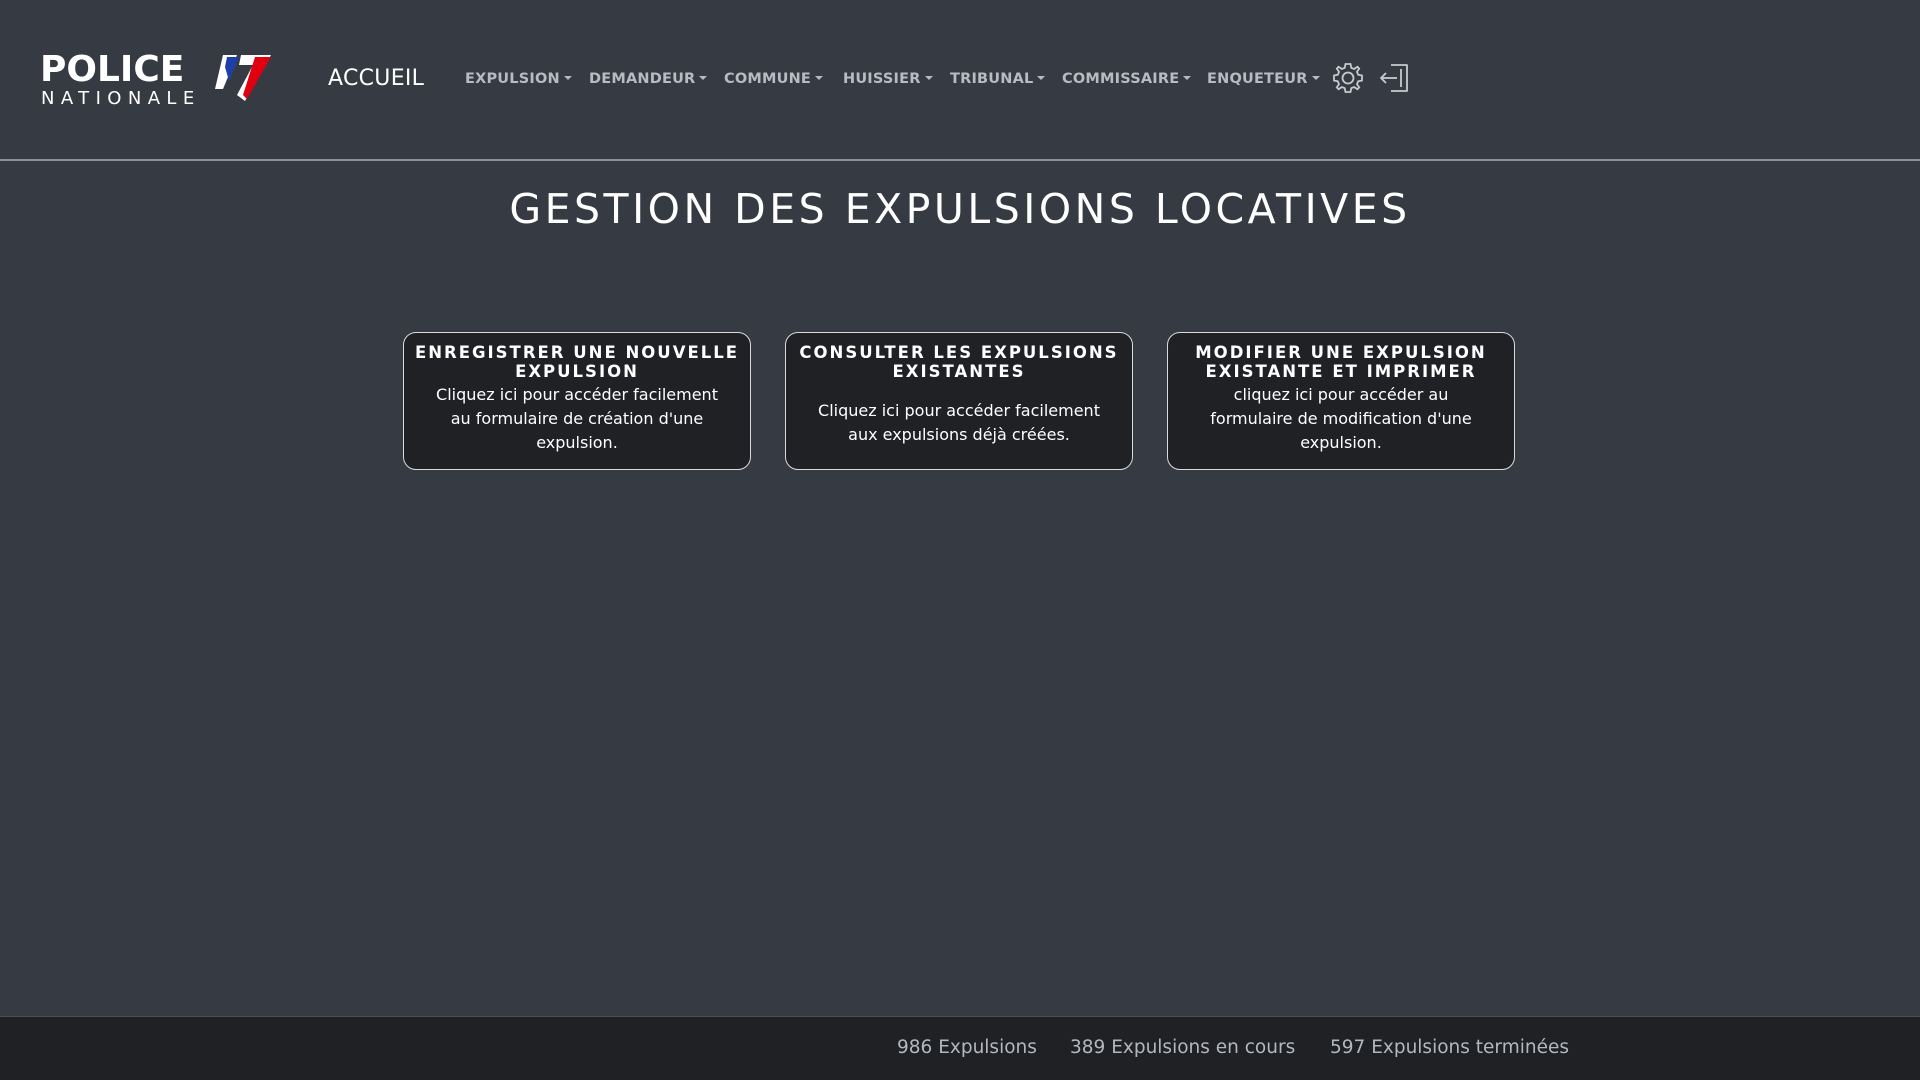 Image resolution: width=1920 pixels, height=1080 pixels. I want to click on nav-menu-enqueteur: ENQUETEUR, so click(1263, 79).